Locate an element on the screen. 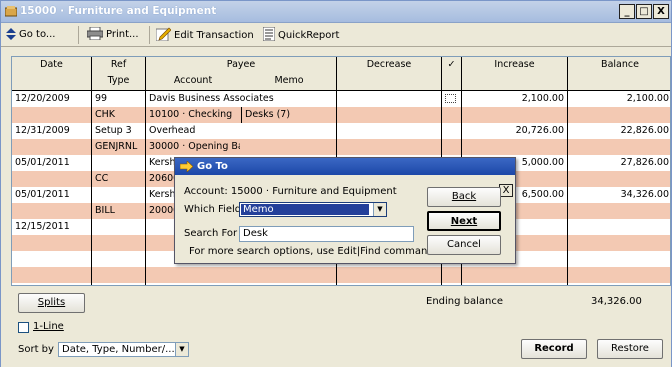 Image resolution: width=672 pixels, height=367 pixels. restore-label: Restore is located at coordinates (630, 348).